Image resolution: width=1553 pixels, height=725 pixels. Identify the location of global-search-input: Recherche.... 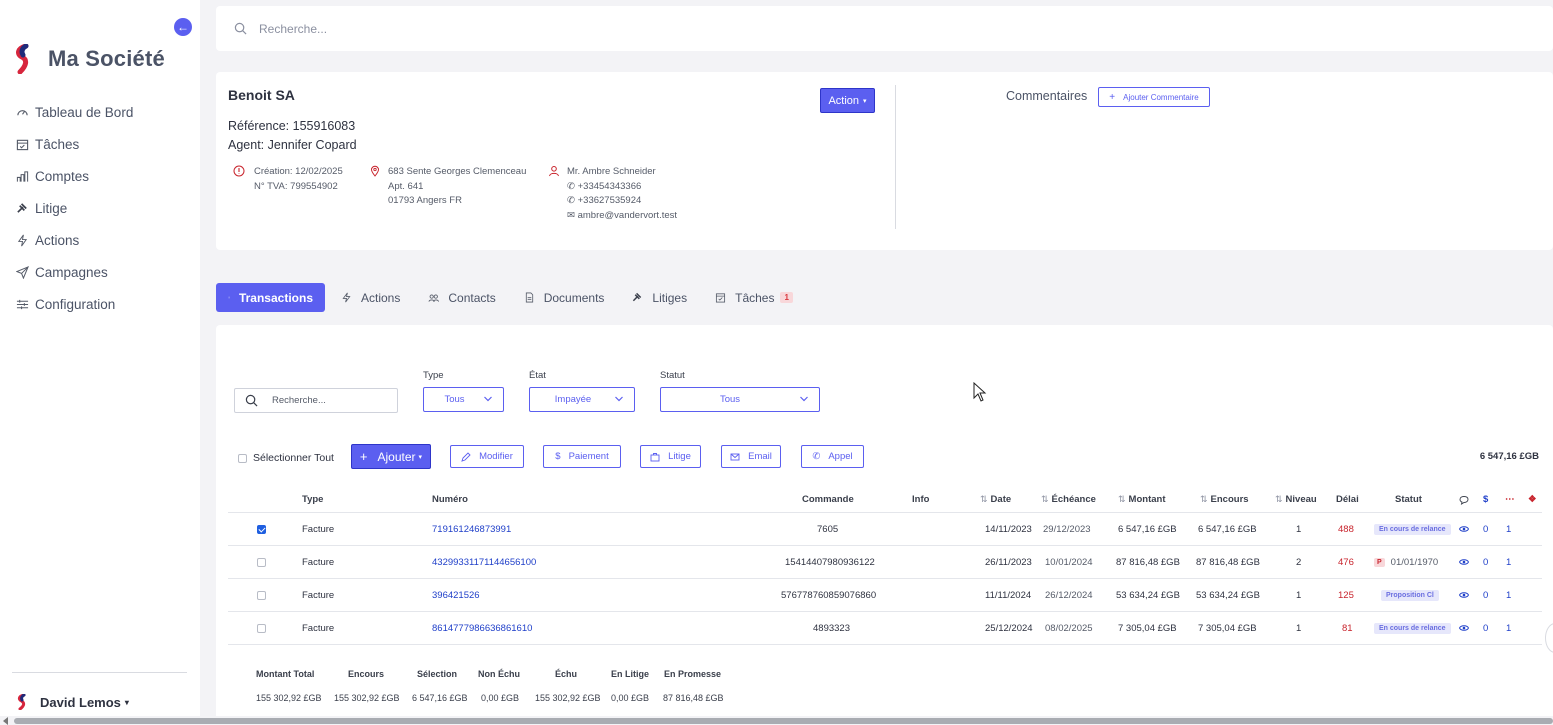
(293, 29).